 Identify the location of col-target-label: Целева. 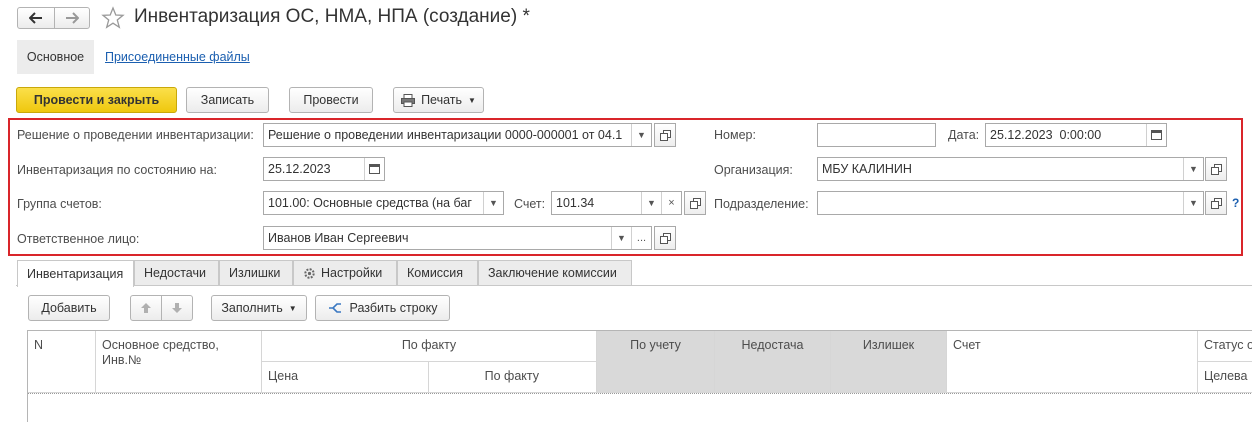
(1226, 376).